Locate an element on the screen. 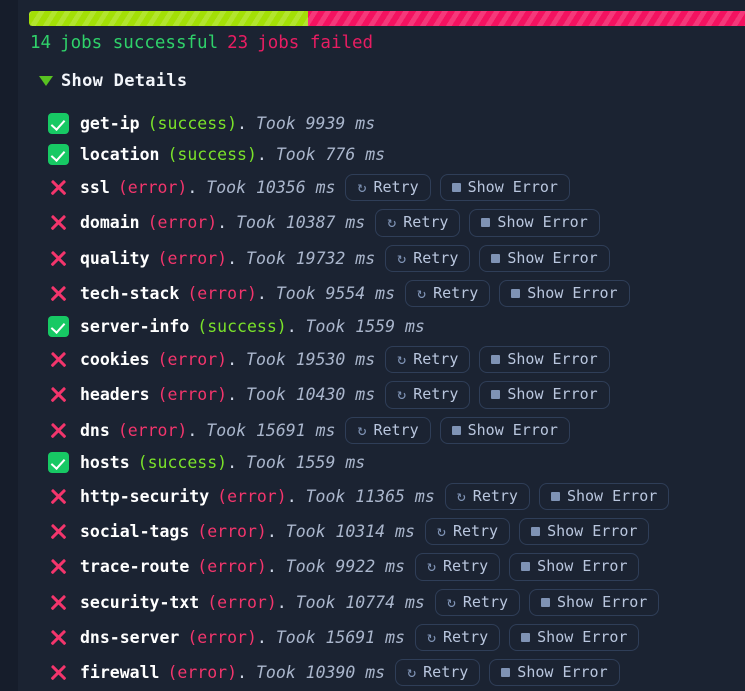  show-details-toggle: Show Details is located at coordinates (113, 81).